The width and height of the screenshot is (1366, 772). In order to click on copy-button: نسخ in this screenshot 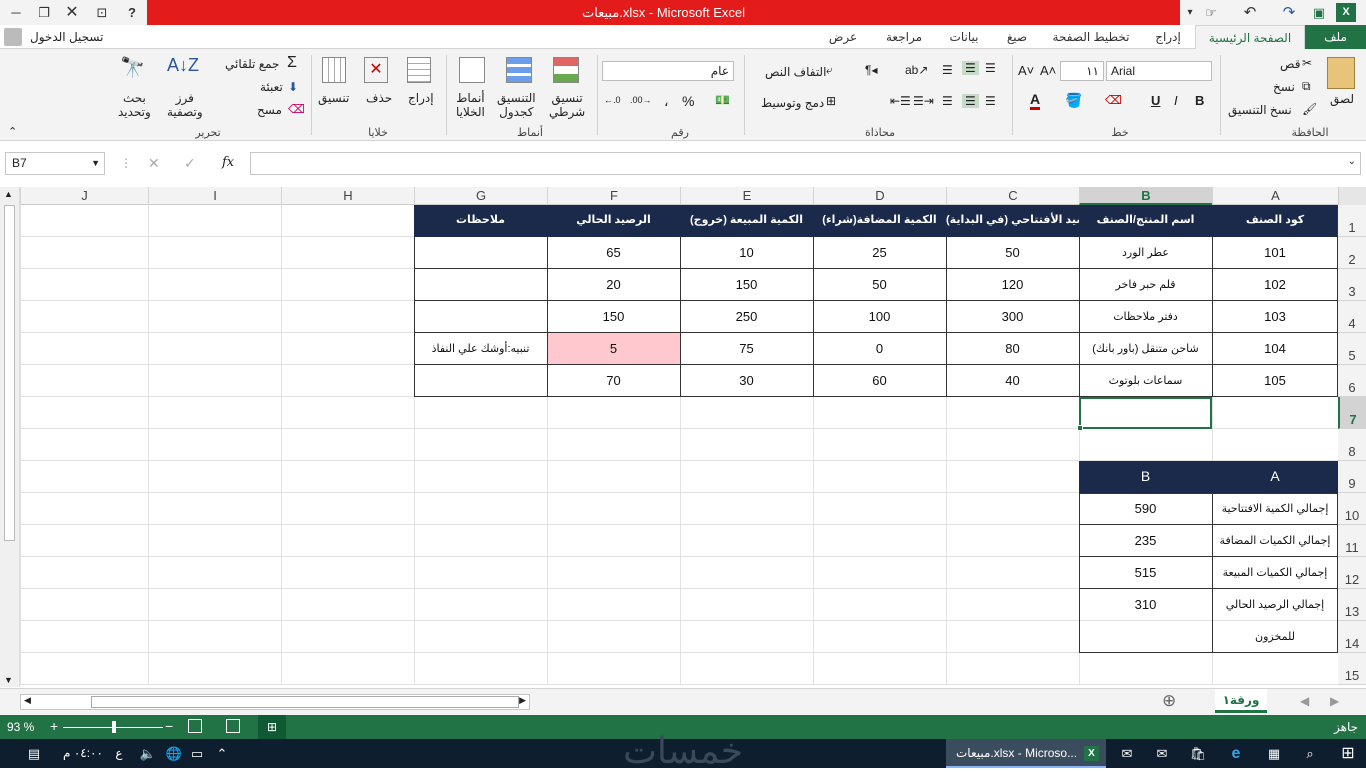, I will do `click(1284, 87)`.